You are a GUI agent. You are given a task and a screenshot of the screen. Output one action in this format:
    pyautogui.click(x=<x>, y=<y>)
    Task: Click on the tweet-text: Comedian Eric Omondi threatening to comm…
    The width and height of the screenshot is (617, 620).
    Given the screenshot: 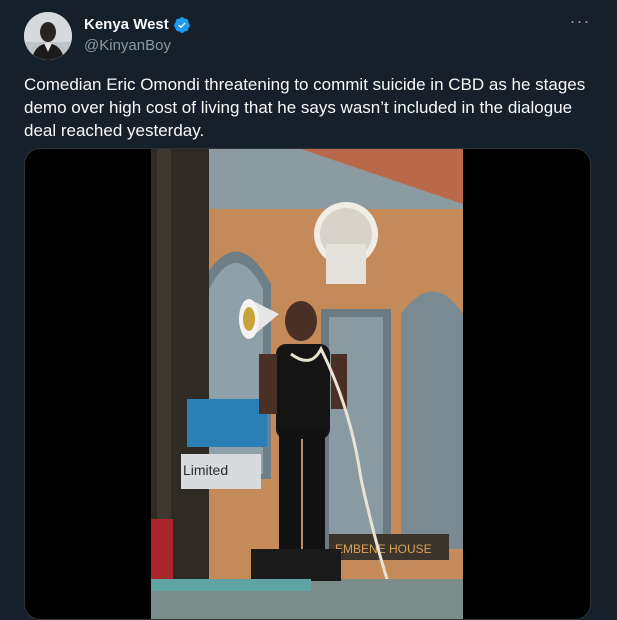 What is the action you would take?
    pyautogui.click(x=305, y=107)
    